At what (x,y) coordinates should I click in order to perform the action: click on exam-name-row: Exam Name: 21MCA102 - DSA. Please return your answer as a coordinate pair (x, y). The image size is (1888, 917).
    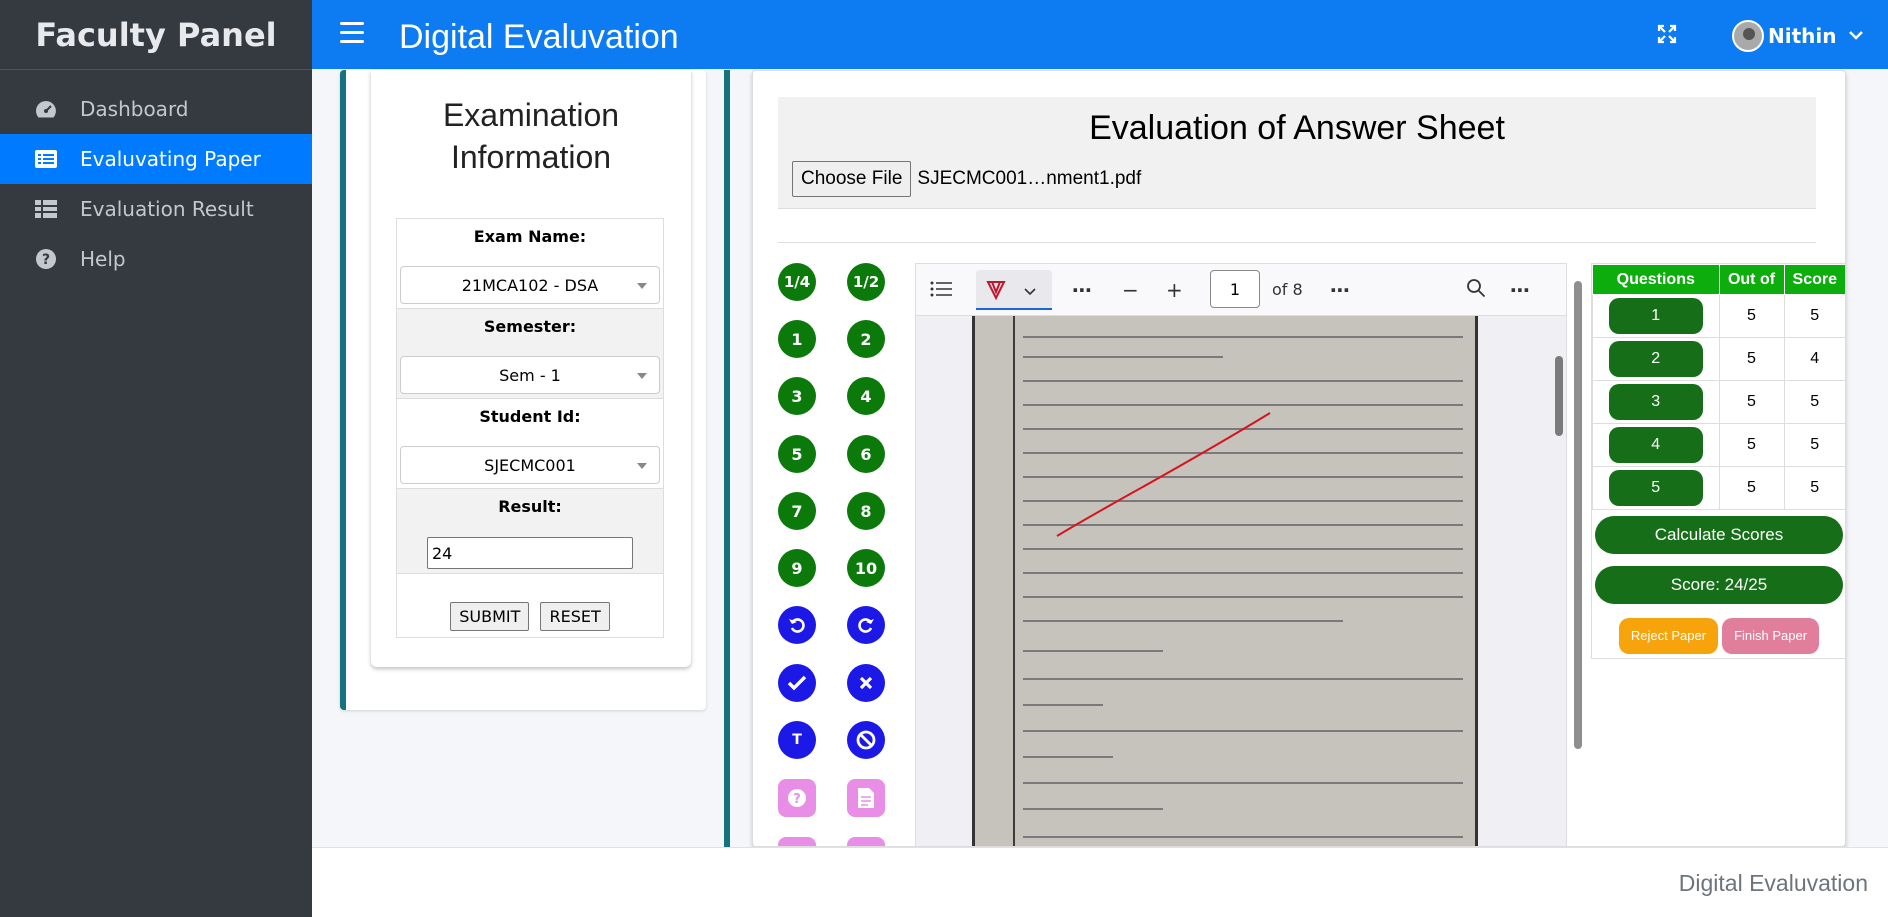
    Looking at the image, I should click on (530, 264).